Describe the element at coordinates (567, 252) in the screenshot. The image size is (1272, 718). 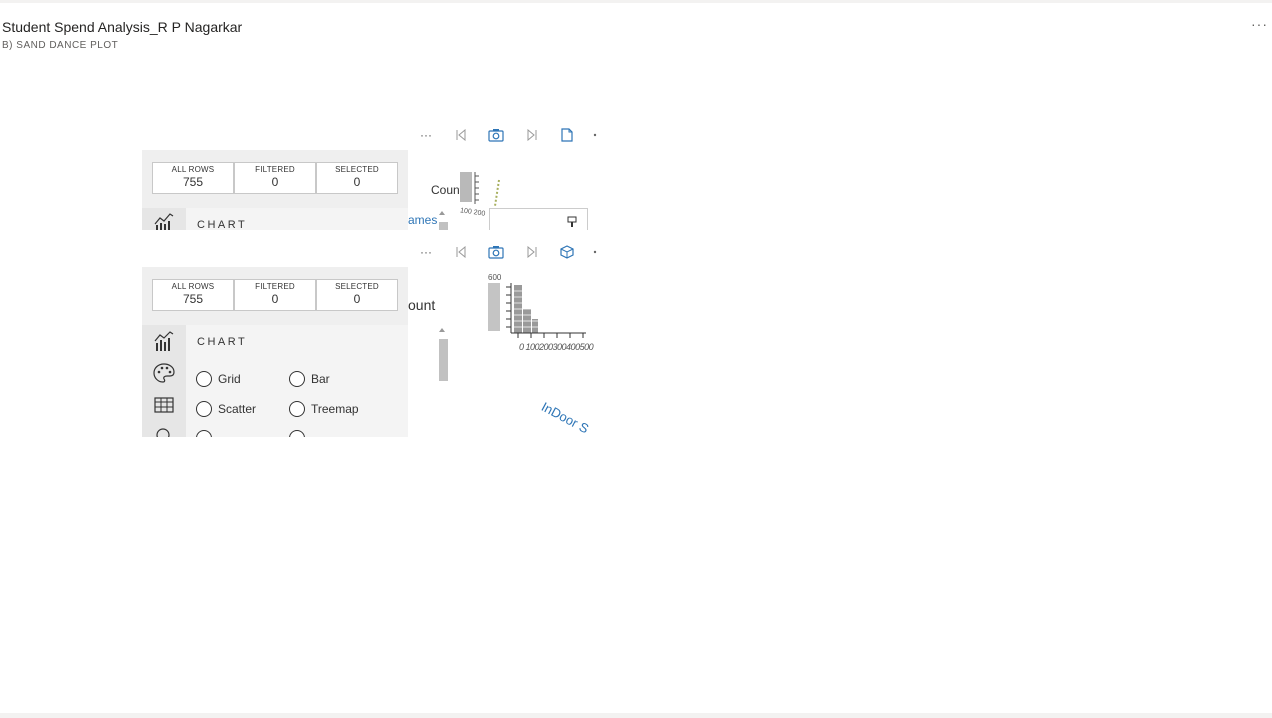
I see `cube-3d-icon` at that location.